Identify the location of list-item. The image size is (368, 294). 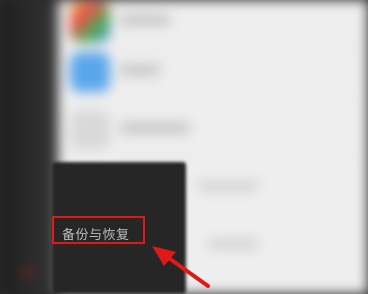
(213, 24).